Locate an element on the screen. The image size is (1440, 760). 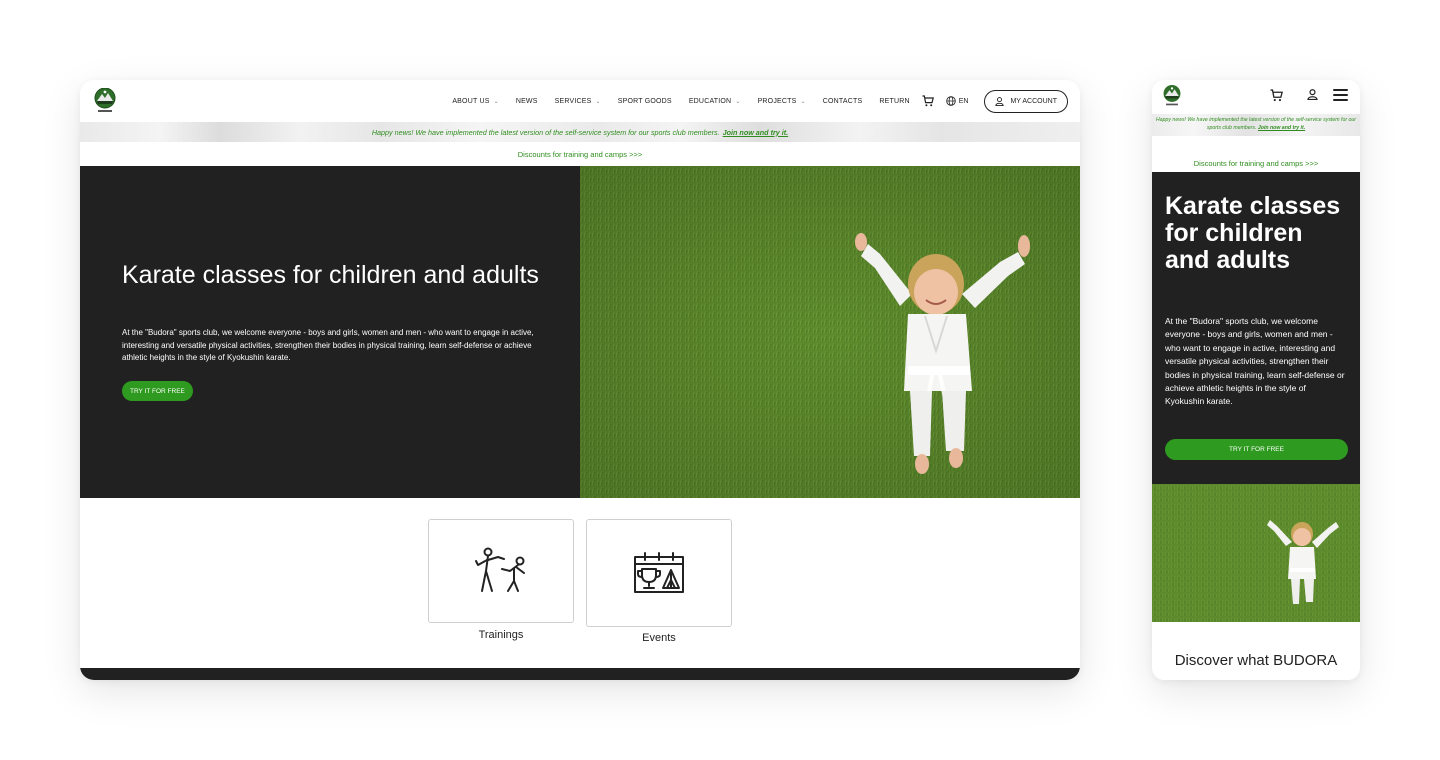
nav-item-services: SERVICES ⌄ is located at coordinates (578, 101).